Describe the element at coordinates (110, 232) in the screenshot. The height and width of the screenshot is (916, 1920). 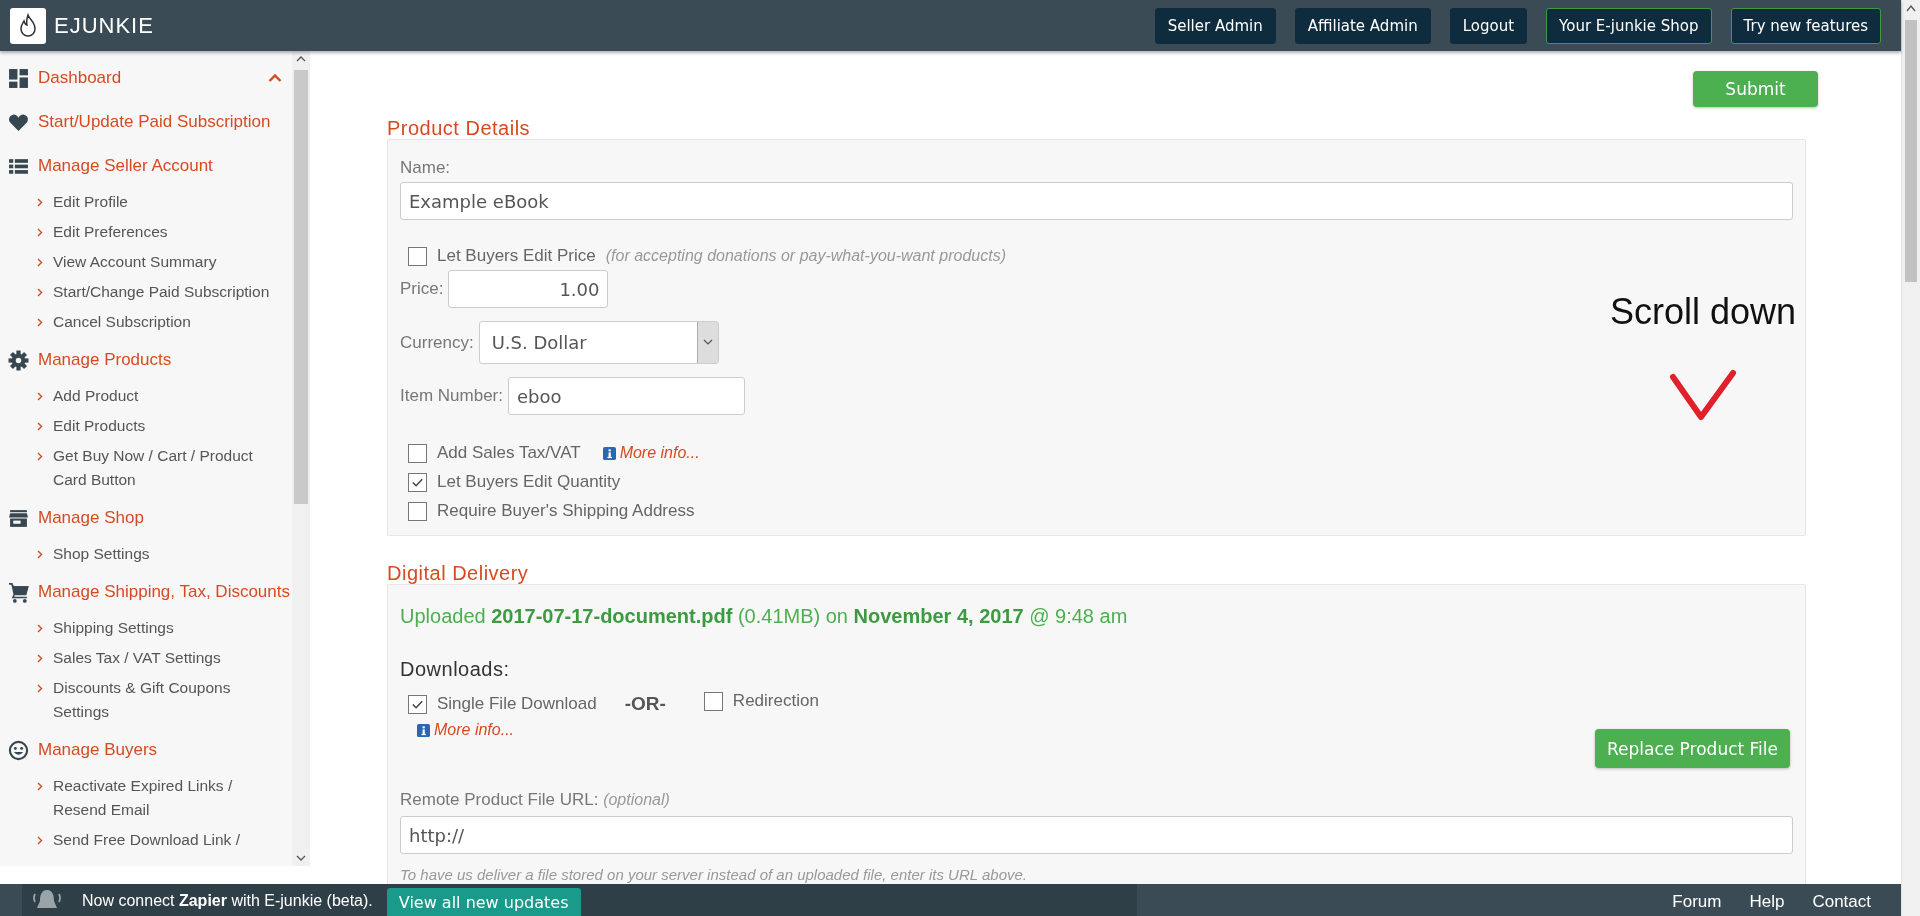
I see `nav-item: Edit Preferences` at that location.